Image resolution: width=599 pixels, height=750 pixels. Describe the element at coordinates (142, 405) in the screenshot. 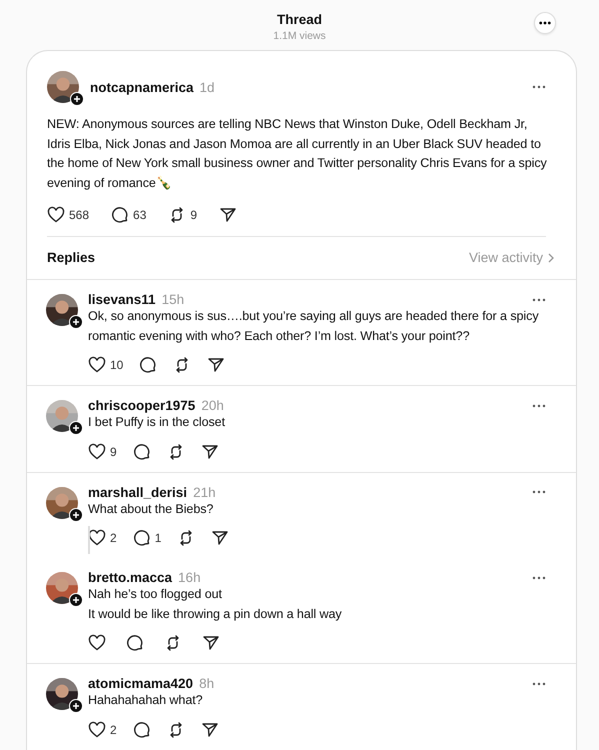

I see `username: chriscooper1975` at that location.